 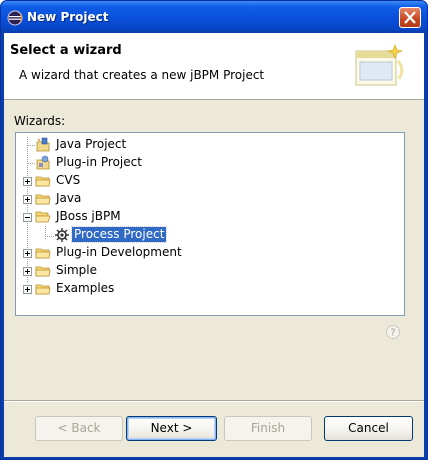 What do you see at coordinates (69, 198) in the screenshot?
I see `tree-item-label: Java` at bounding box center [69, 198].